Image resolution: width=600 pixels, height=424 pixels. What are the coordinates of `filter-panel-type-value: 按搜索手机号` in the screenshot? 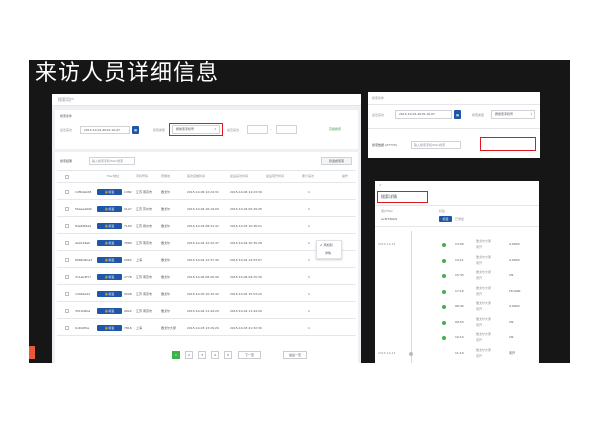 It's located at (504, 114).